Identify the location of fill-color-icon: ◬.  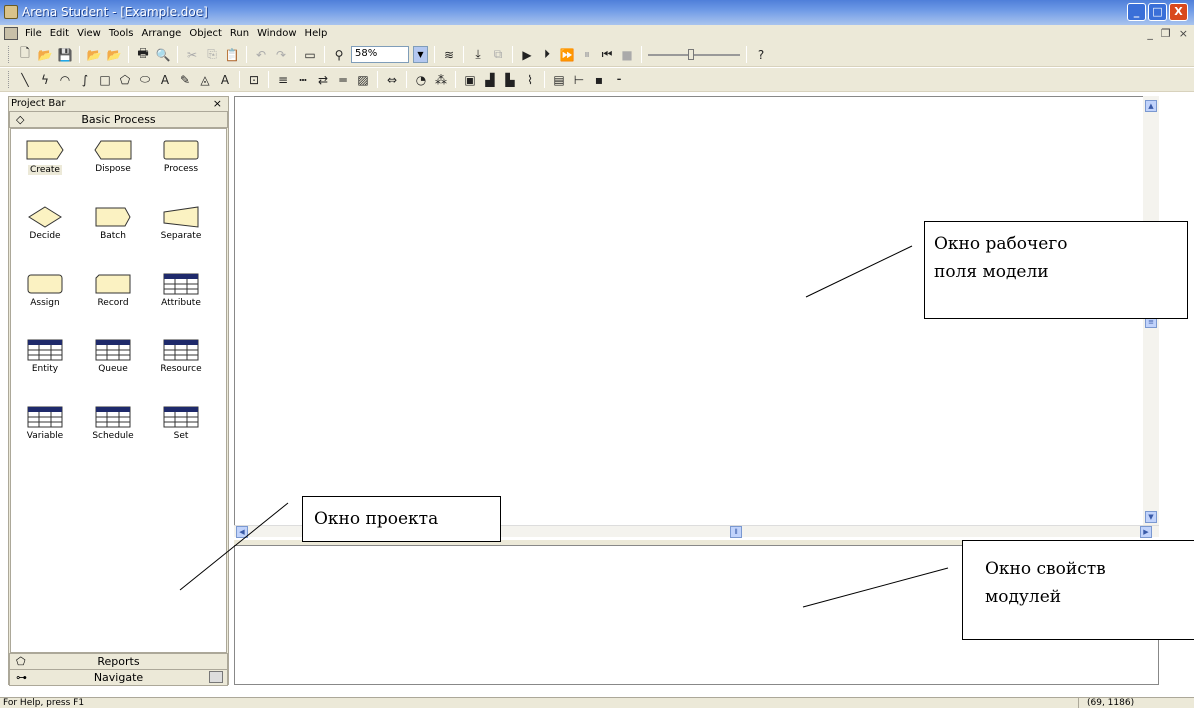
(205, 80).